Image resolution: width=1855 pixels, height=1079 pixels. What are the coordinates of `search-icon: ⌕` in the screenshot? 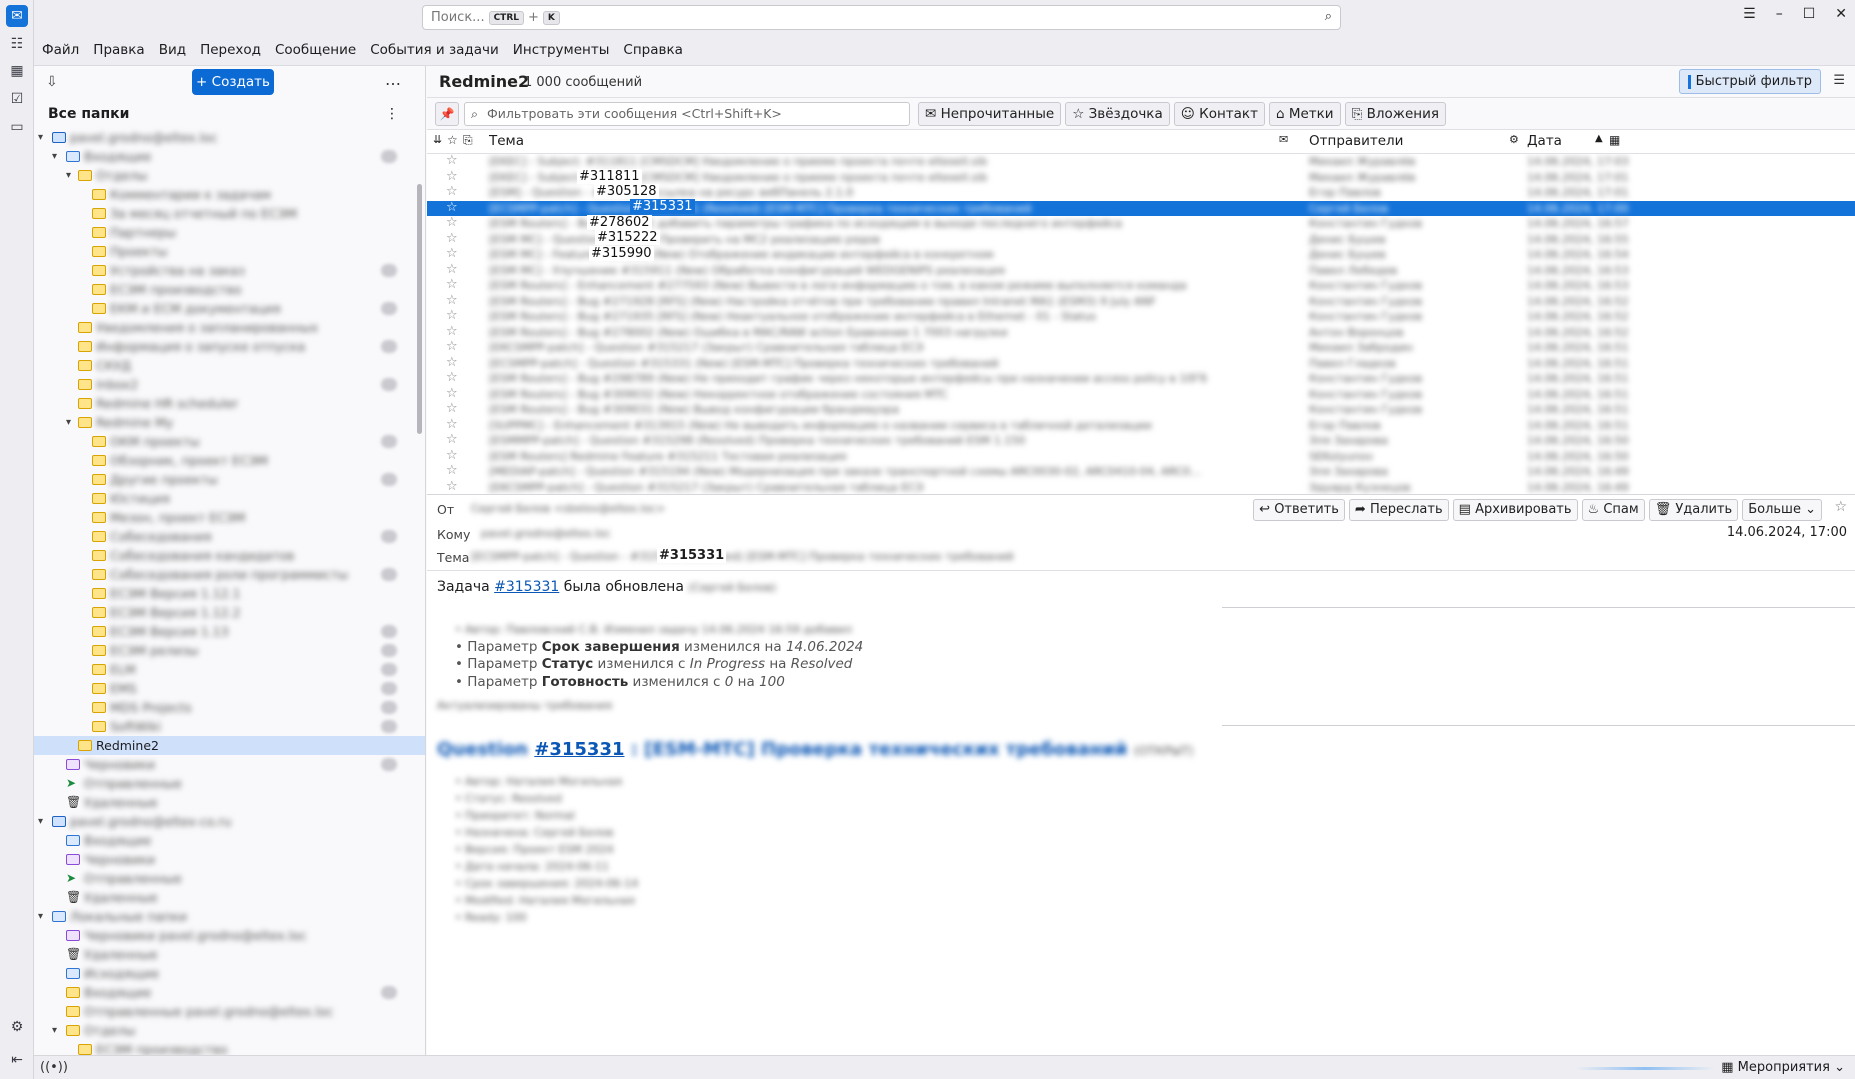 It's located at (1328, 16).